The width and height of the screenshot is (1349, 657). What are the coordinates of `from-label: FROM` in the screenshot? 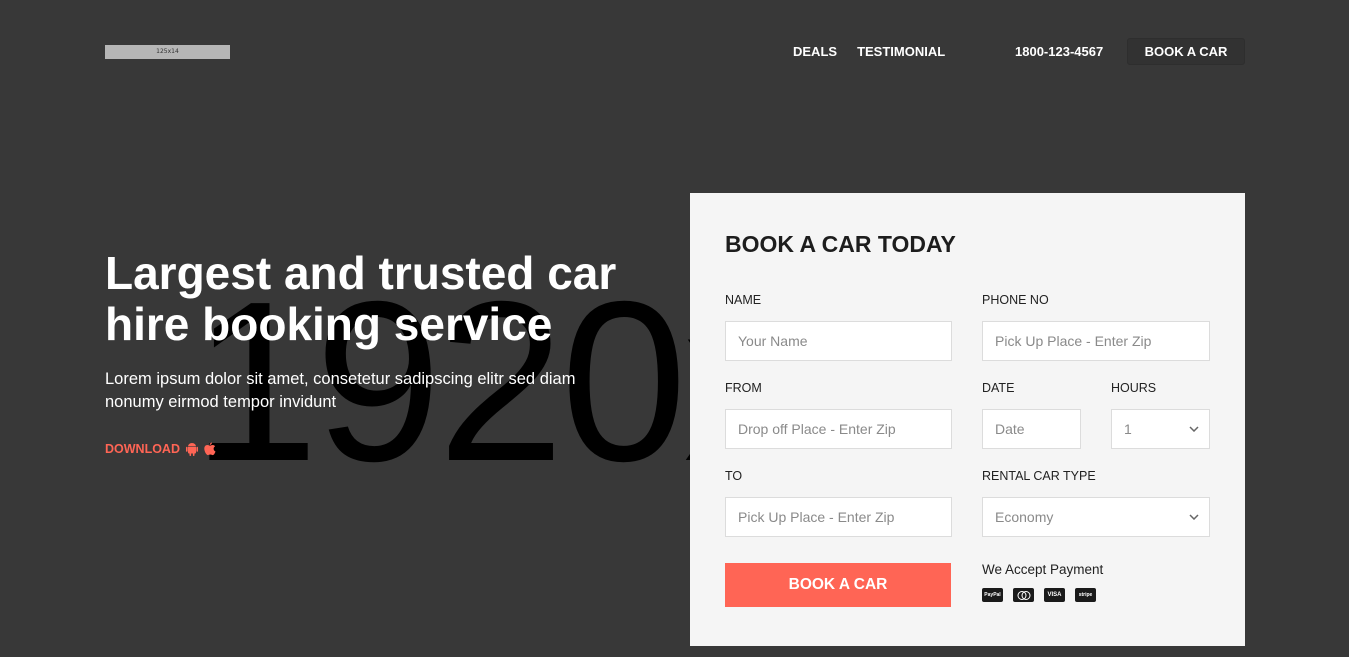 It's located at (743, 388).